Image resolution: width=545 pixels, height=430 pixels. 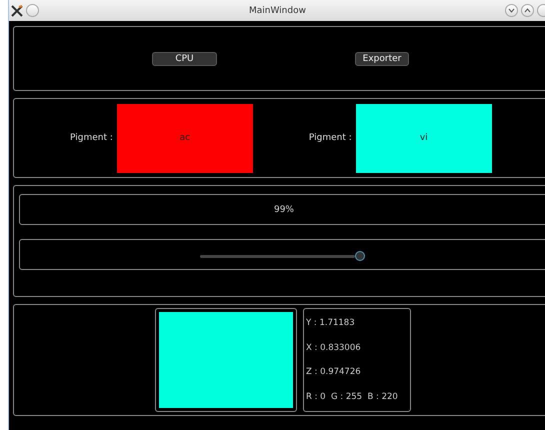 I want to click on value-line: Z : 0.974726, so click(x=334, y=372).